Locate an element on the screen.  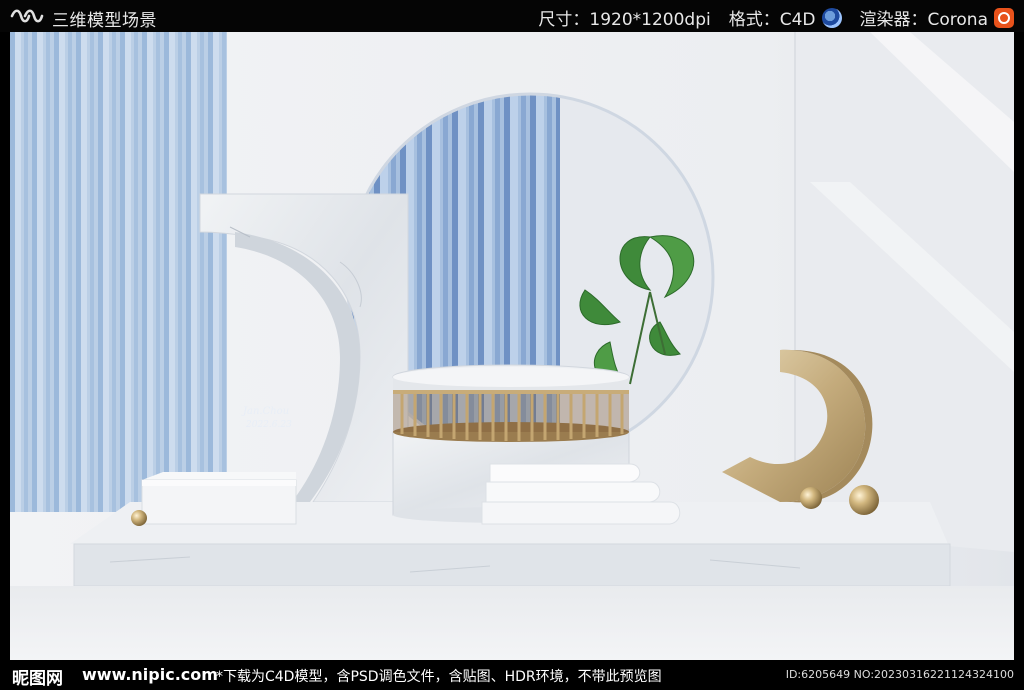
image-id: ID:6205649 NO:20230316221124324100 is located at coordinates (899, 674).